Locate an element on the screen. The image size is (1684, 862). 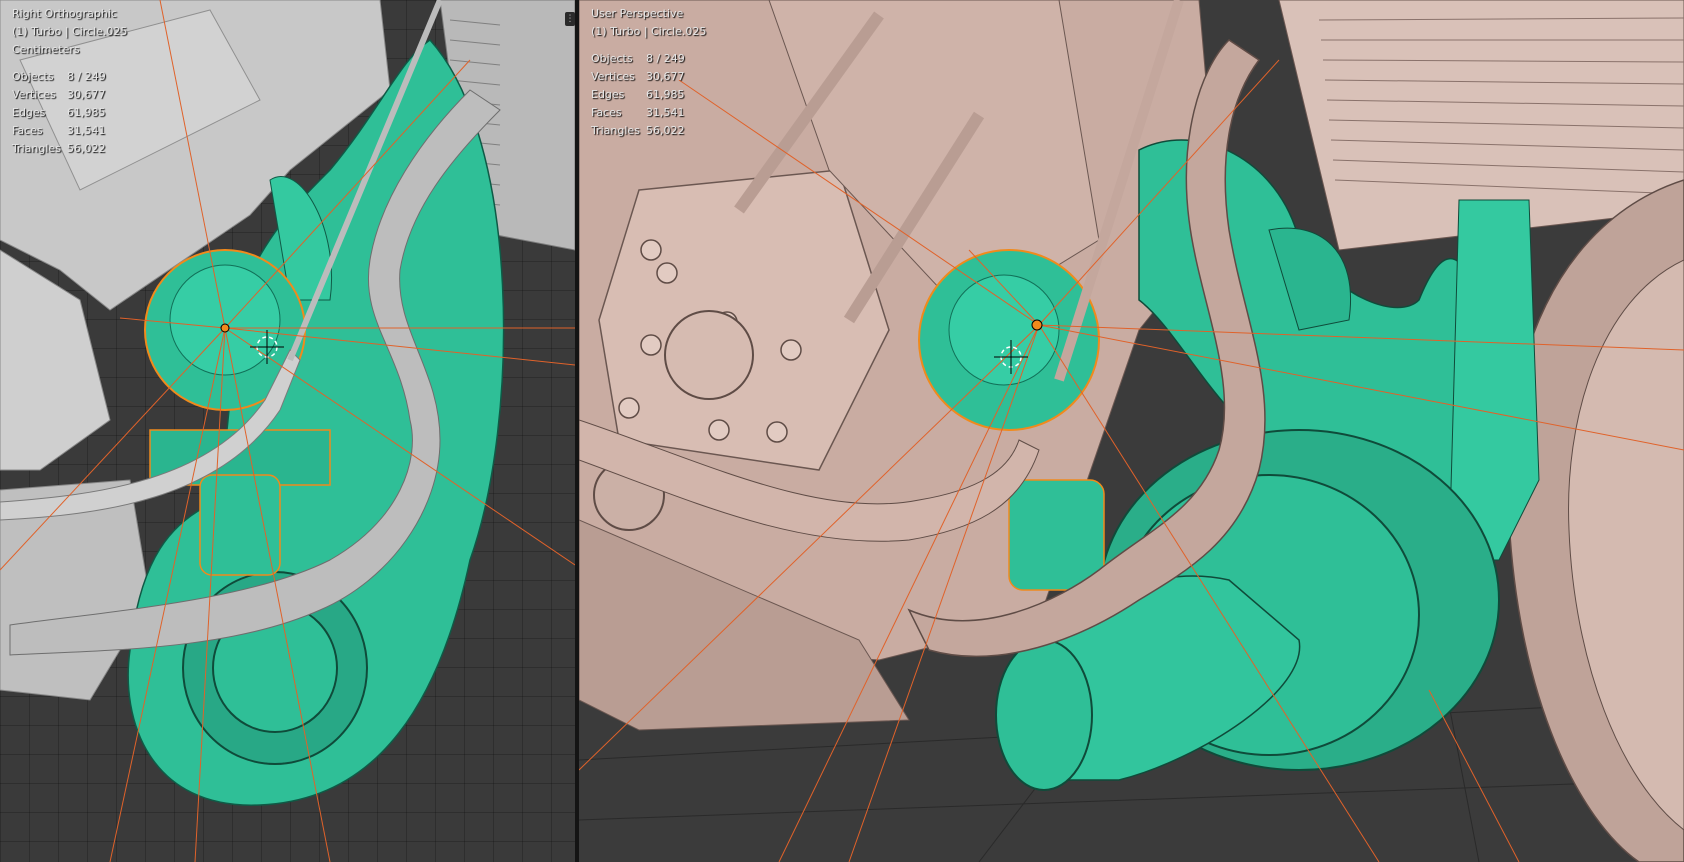
intake-opening-mesh is located at coordinates (1044, 715).